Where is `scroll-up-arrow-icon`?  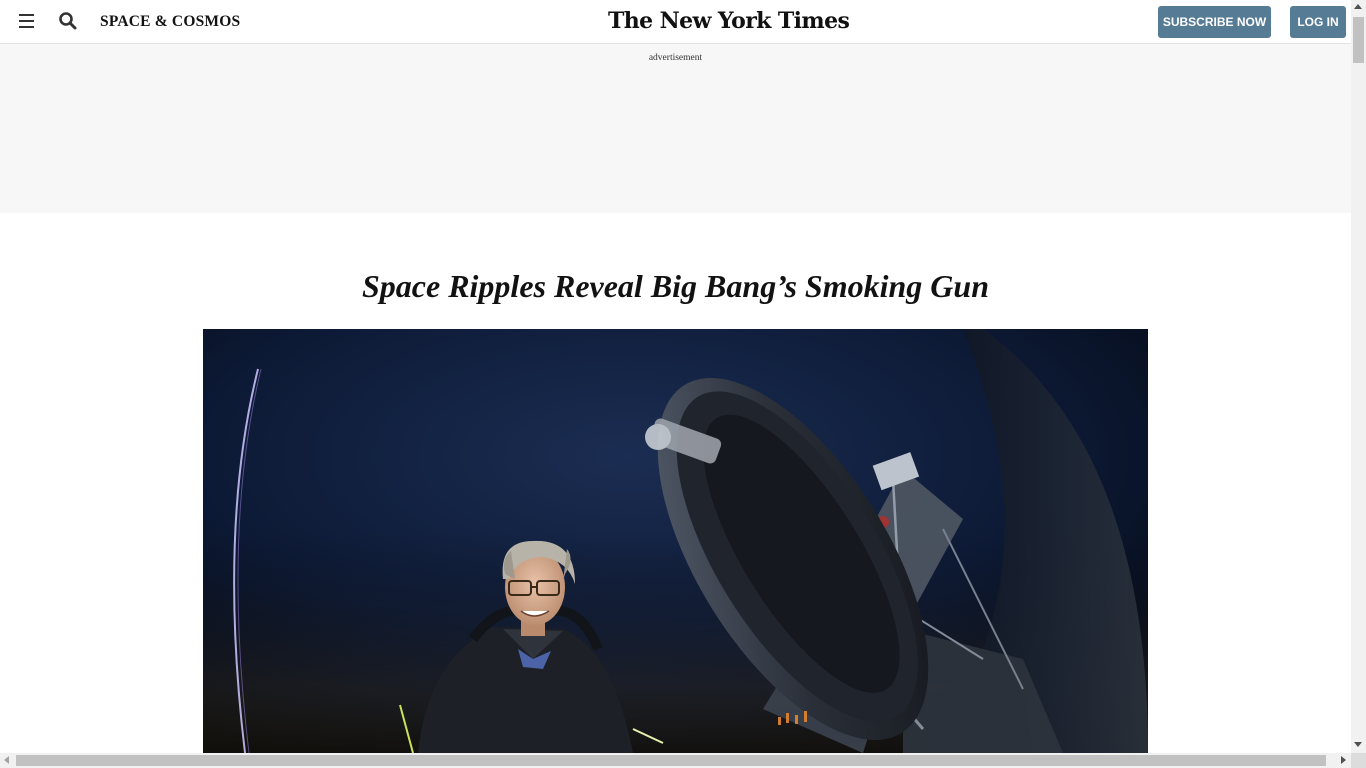 scroll-up-arrow-icon is located at coordinates (1358, 6).